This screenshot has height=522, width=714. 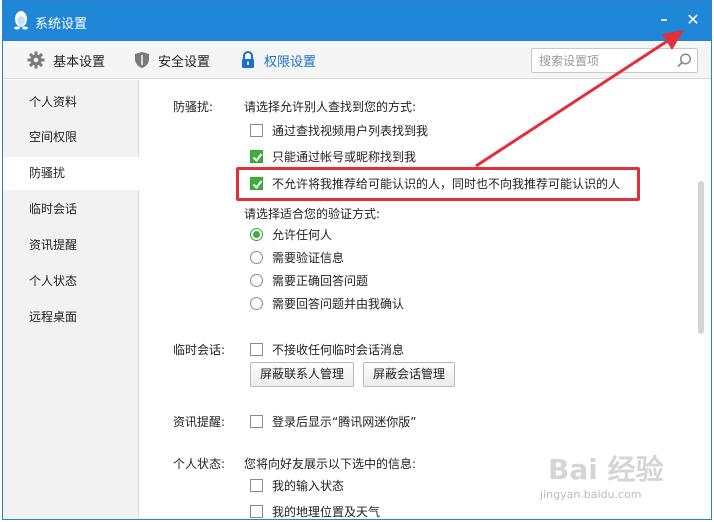 I want to click on verify-option-answer: 需要正确回答问题, so click(x=309, y=280).